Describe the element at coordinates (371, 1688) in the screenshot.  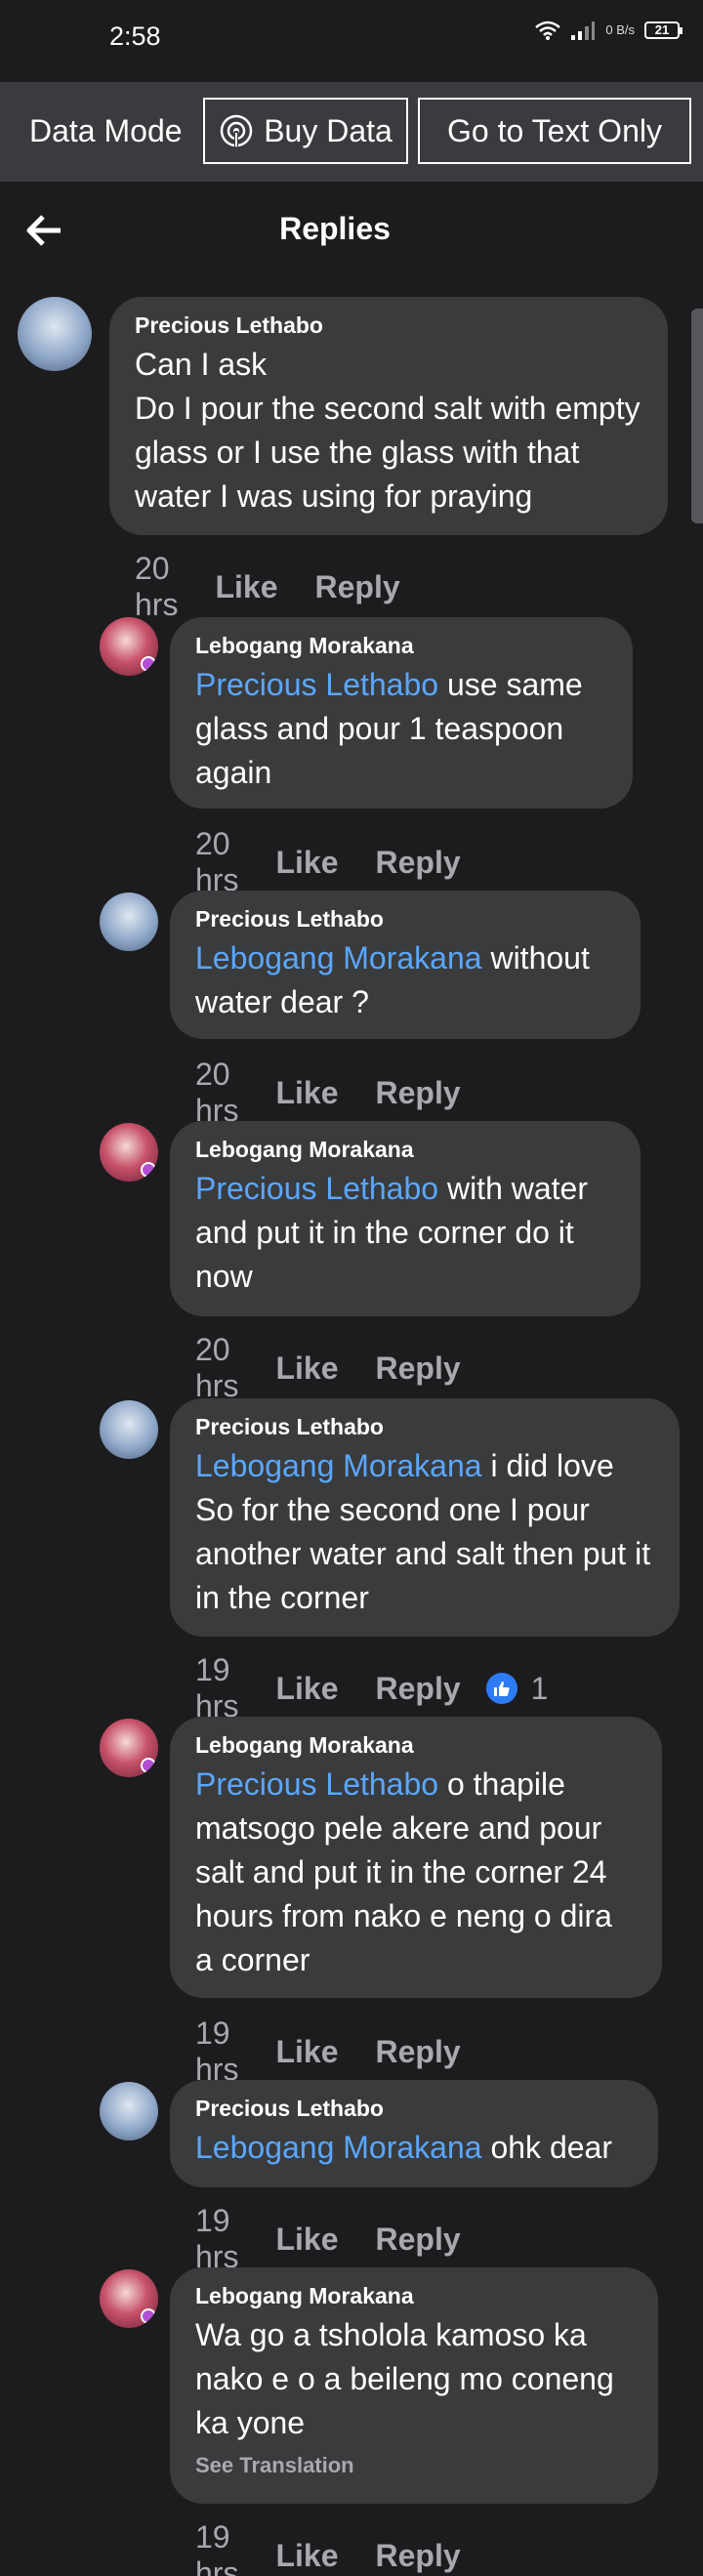
I see `comment-meta: 19 hrs Like Reply 1` at that location.